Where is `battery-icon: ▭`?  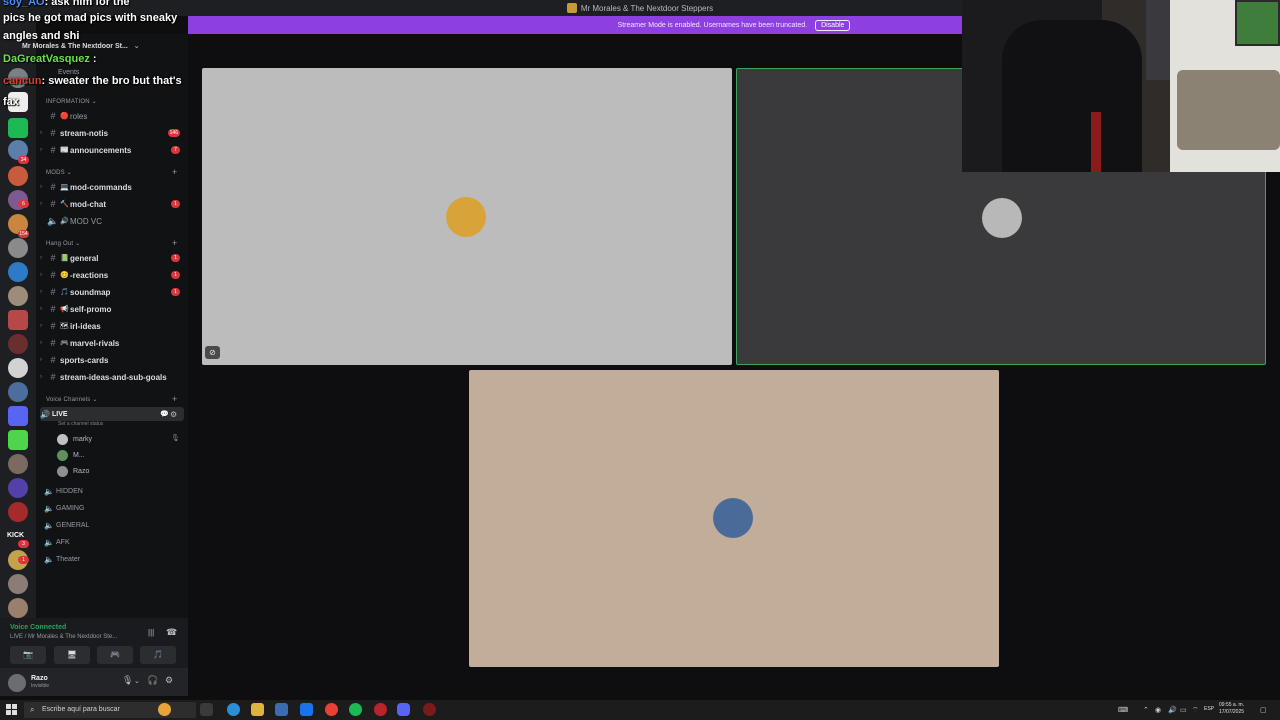
battery-icon: ▭ is located at coordinates (1183, 710).